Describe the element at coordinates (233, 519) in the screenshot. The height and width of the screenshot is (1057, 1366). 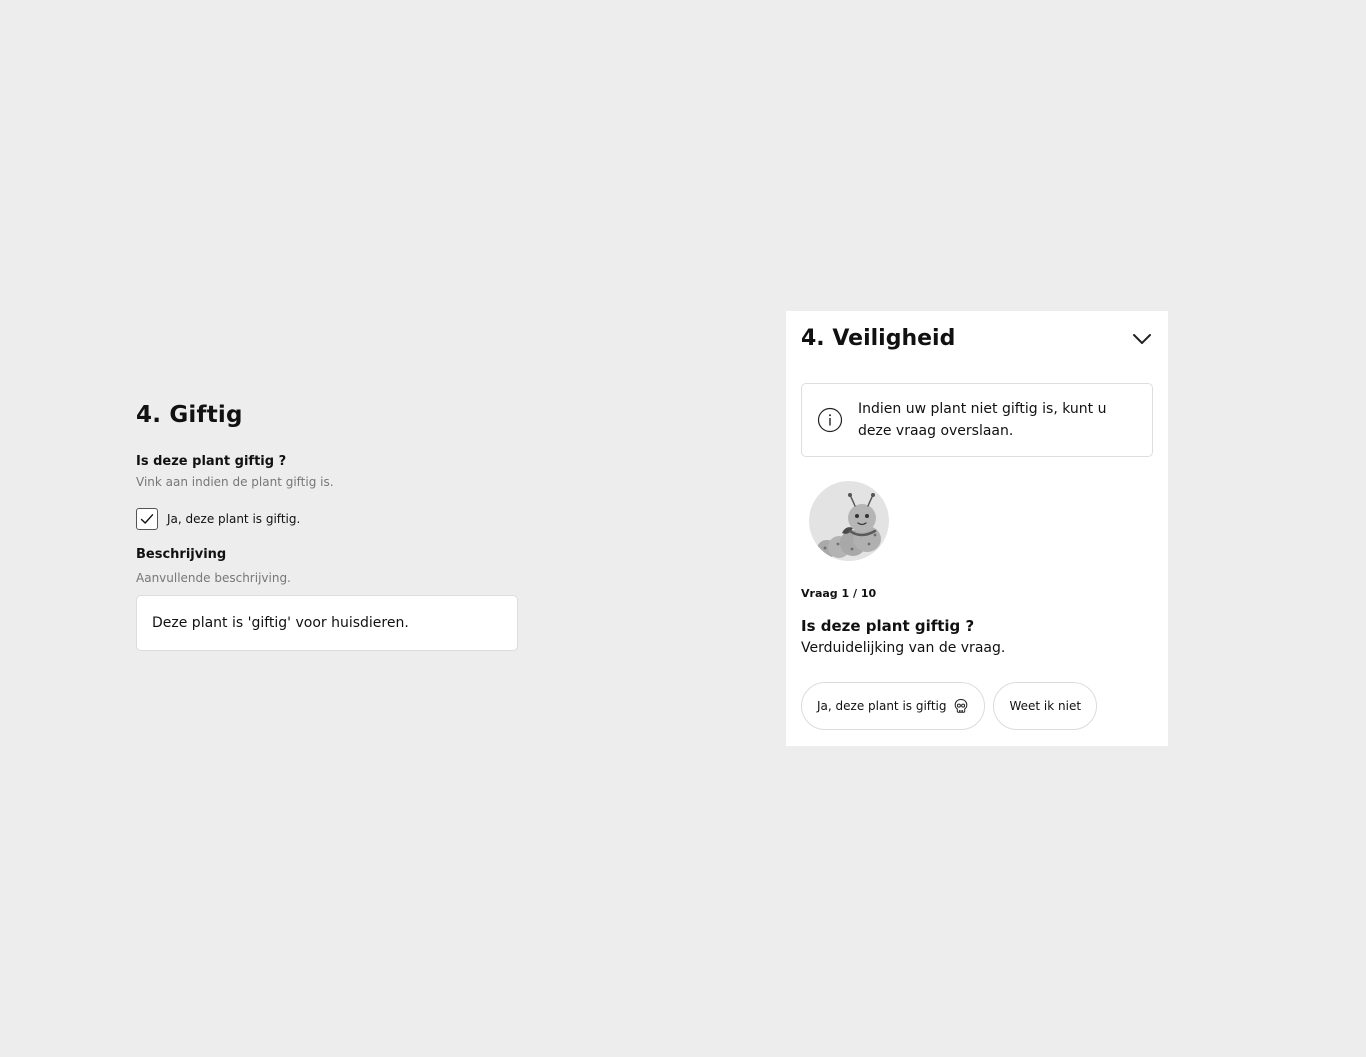
I see `toxic-checkbox-label: Ja, deze plant is giftig.` at that location.